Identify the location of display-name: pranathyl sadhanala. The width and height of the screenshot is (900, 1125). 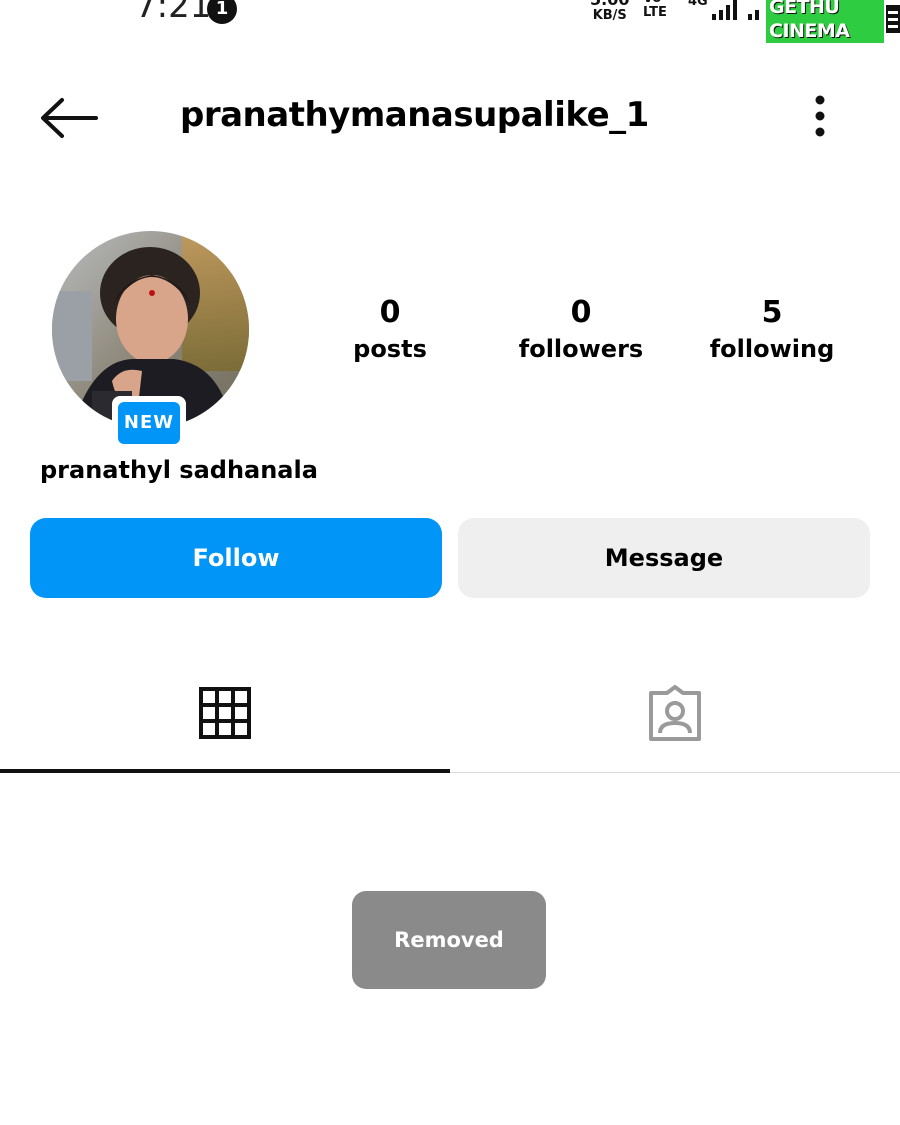
(179, 470).